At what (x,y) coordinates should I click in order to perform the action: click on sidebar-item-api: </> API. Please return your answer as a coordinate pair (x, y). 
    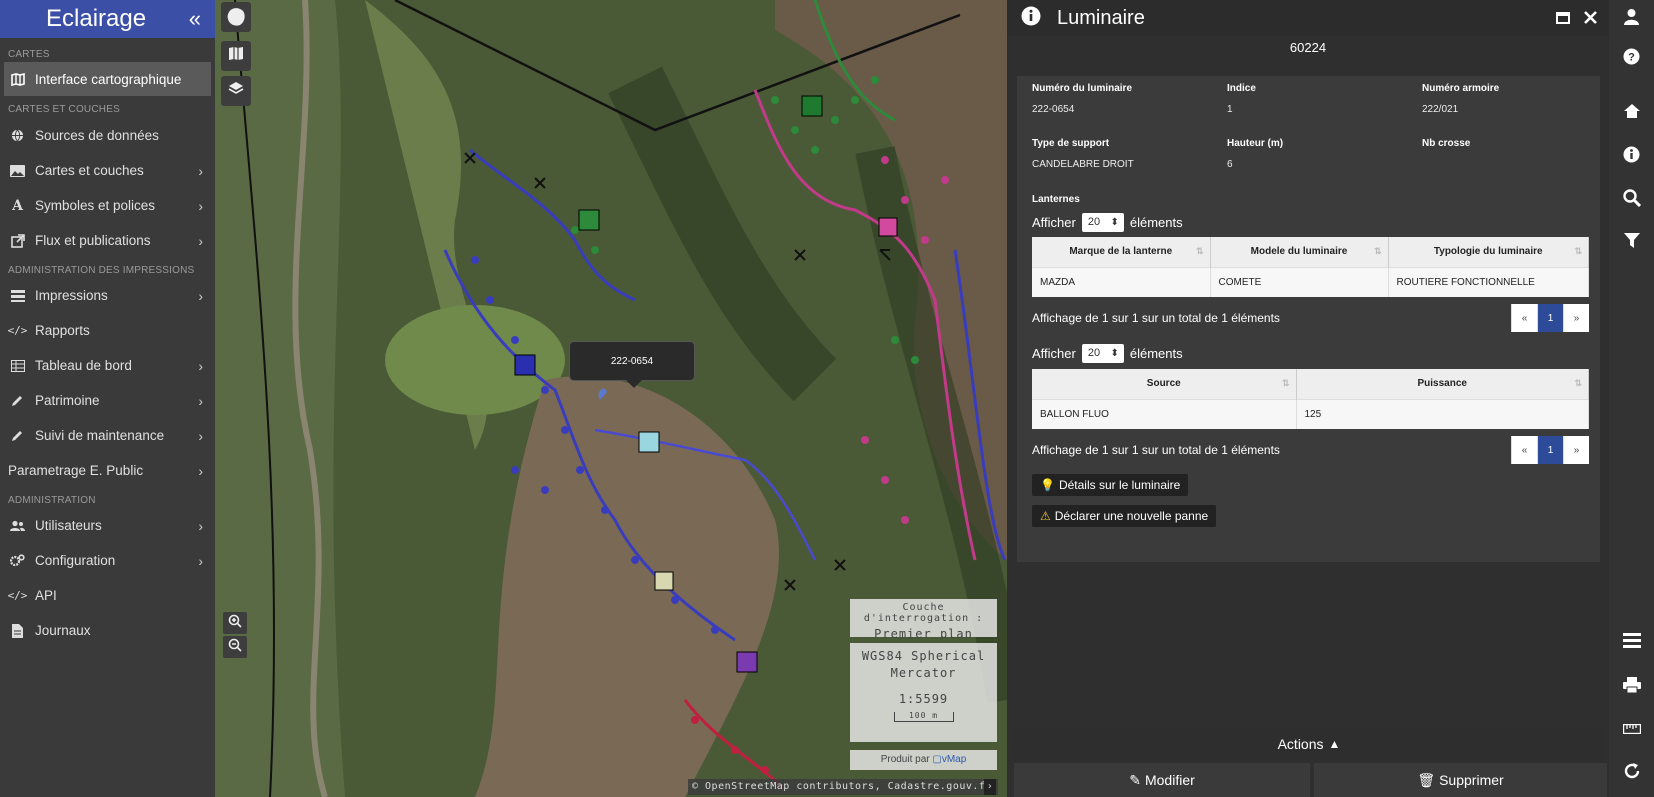
    Looking at the image, I should click on (107, 595).